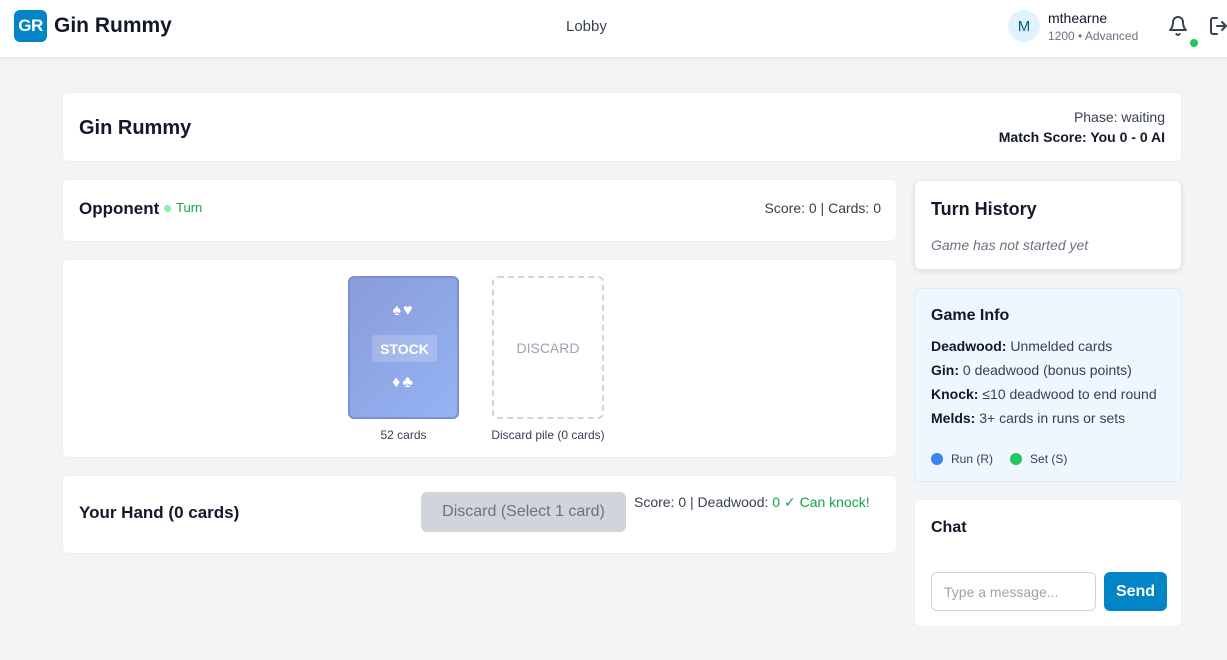 The image size is (1227, 660). Describe the element at coordinates (1078, 18) in the screenshot. I see `user-name: mthearne` at that location.